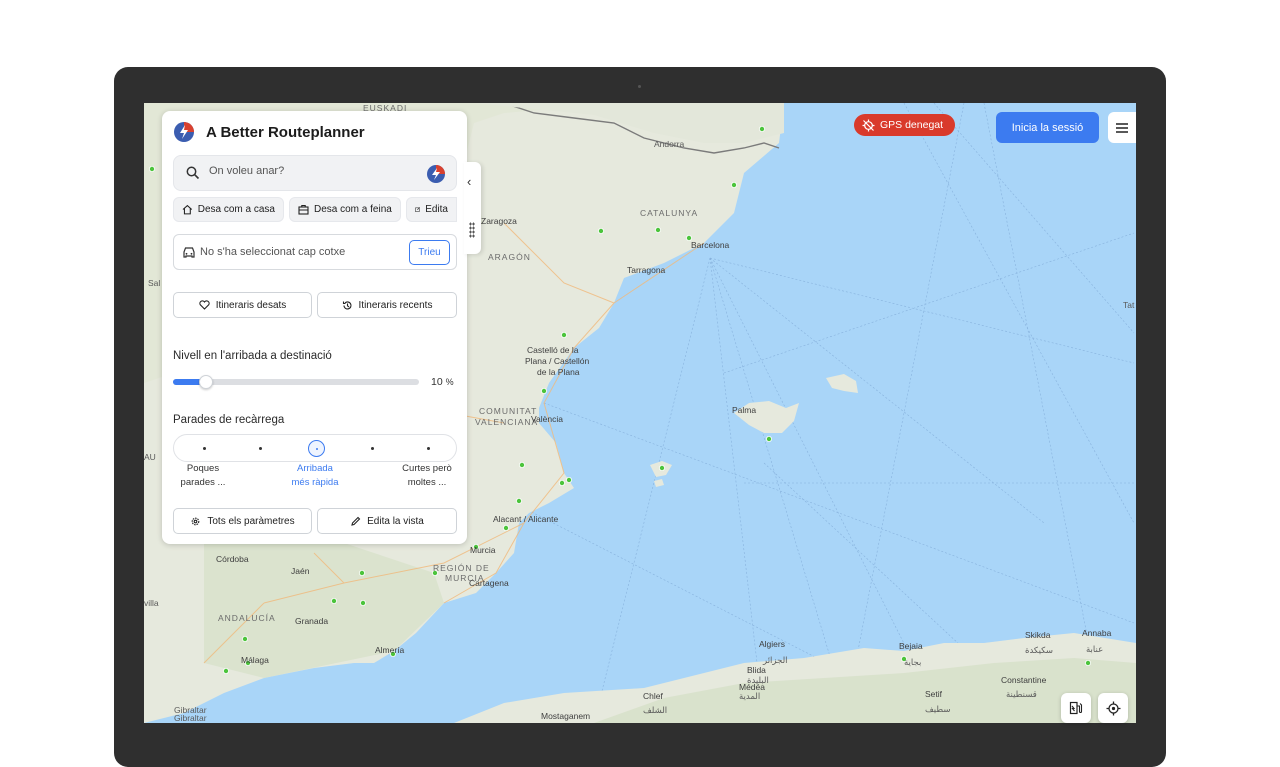 The width and height of the screenshot is (1280, 767). I want to click on short-many-stops-label-1: Curtes però, so click(427, 468).